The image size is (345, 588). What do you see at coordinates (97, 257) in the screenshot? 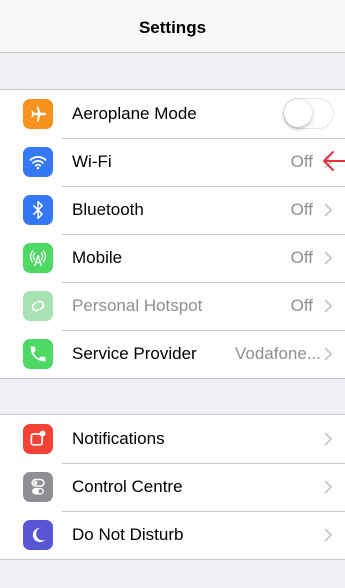
I see `row-label: Mobile` at bounding box center [97, 257].